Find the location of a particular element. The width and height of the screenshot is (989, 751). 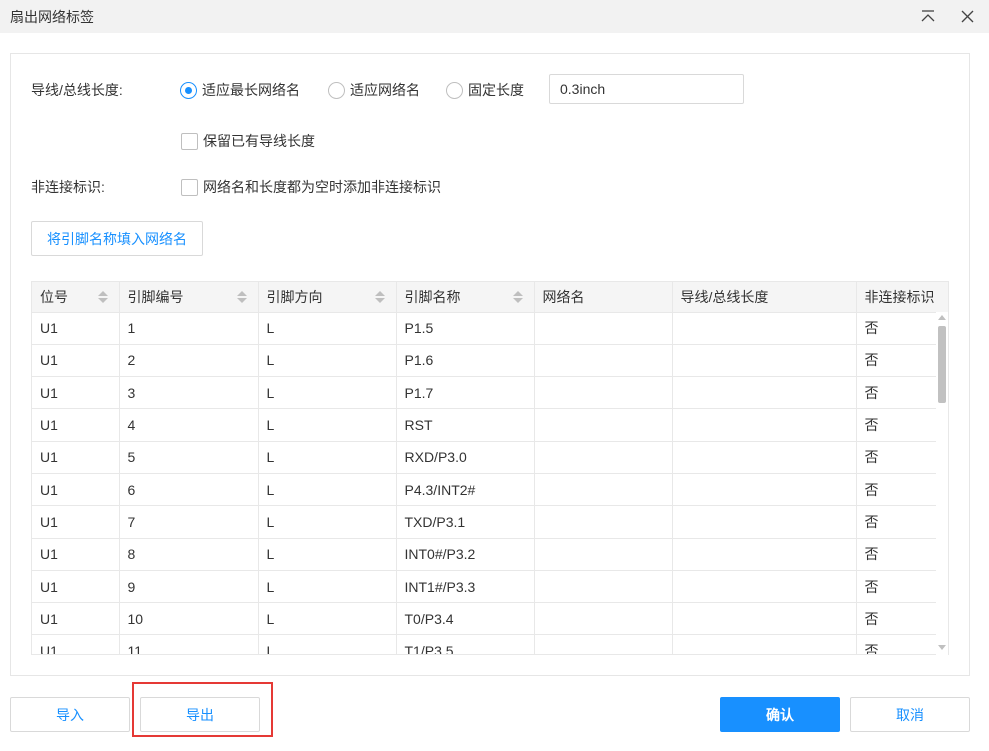

table-row: U1 4 L RST 否 is located at coordinates (490, 425).